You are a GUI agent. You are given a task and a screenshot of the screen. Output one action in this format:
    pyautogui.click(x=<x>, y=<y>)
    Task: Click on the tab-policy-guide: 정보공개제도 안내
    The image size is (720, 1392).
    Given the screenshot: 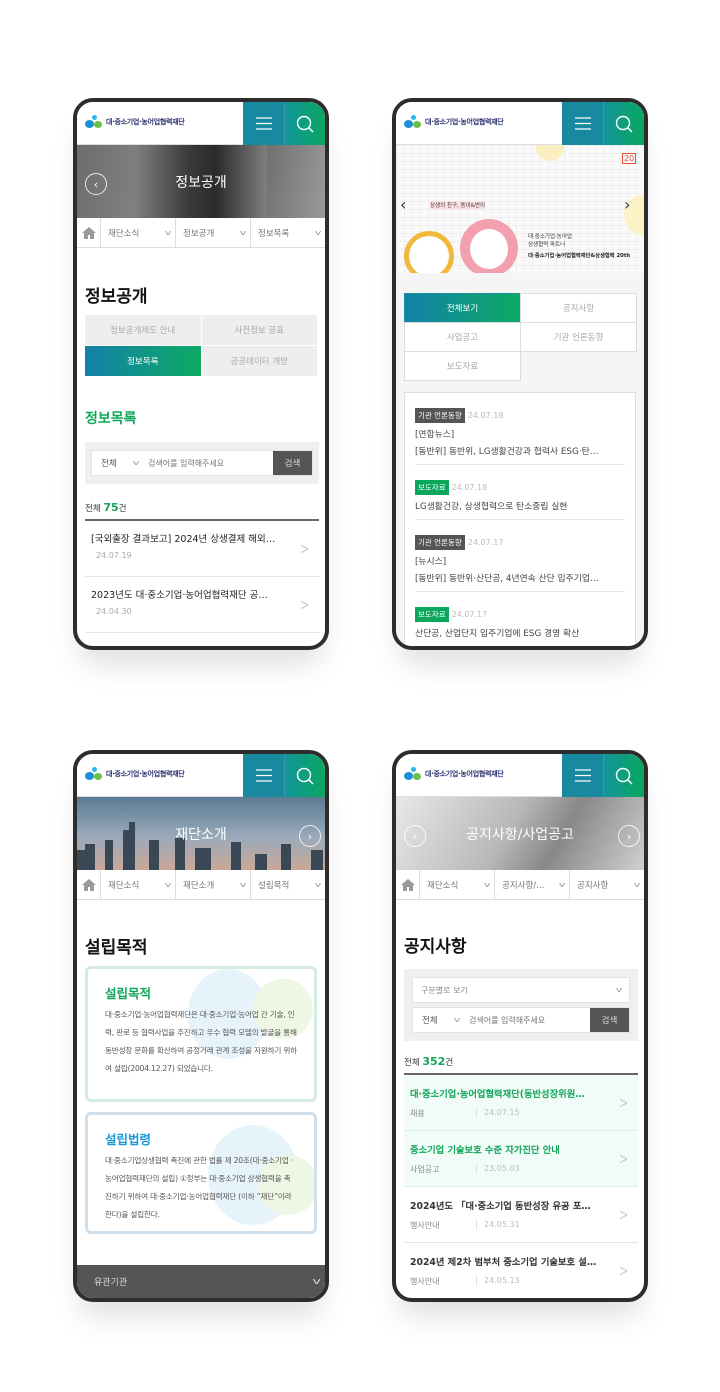 What is the action you would take?
    pyautogui.click(x=143, y=330)
    